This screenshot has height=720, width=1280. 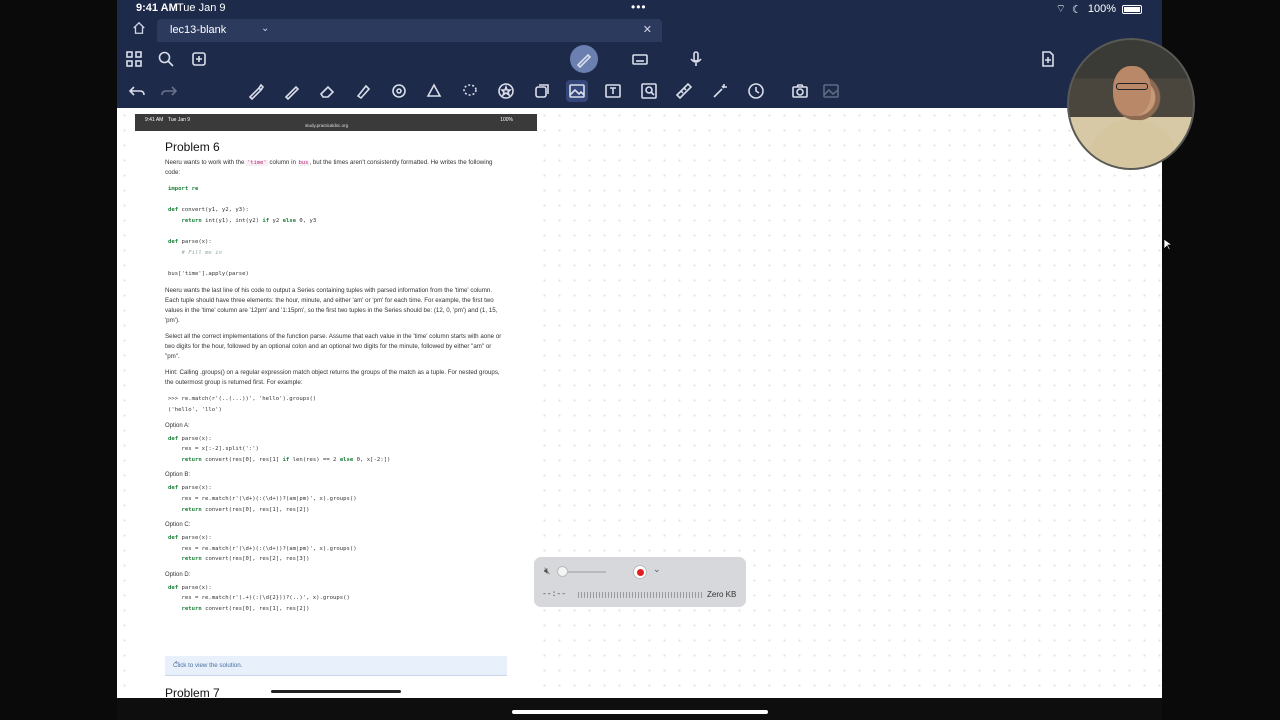 What do you see at coordinates (178, 574) in the screenshot?
I see `option-d-label: Option D:` at bounding box center [178, 574].